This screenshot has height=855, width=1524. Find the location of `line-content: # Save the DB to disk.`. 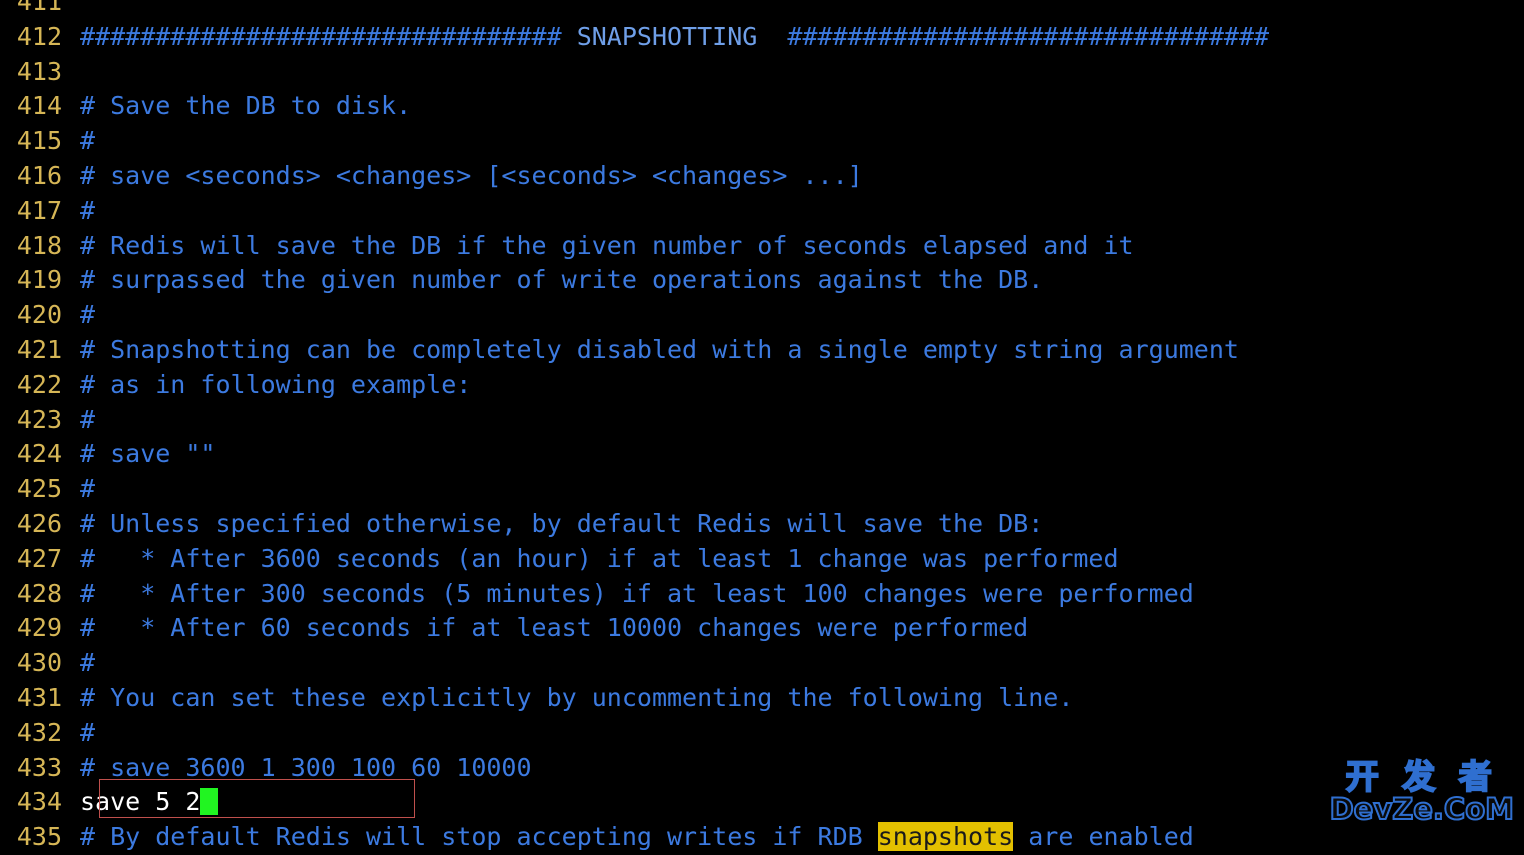

line-content: # Save the DB to disk. is located at coordinates (245, 106).